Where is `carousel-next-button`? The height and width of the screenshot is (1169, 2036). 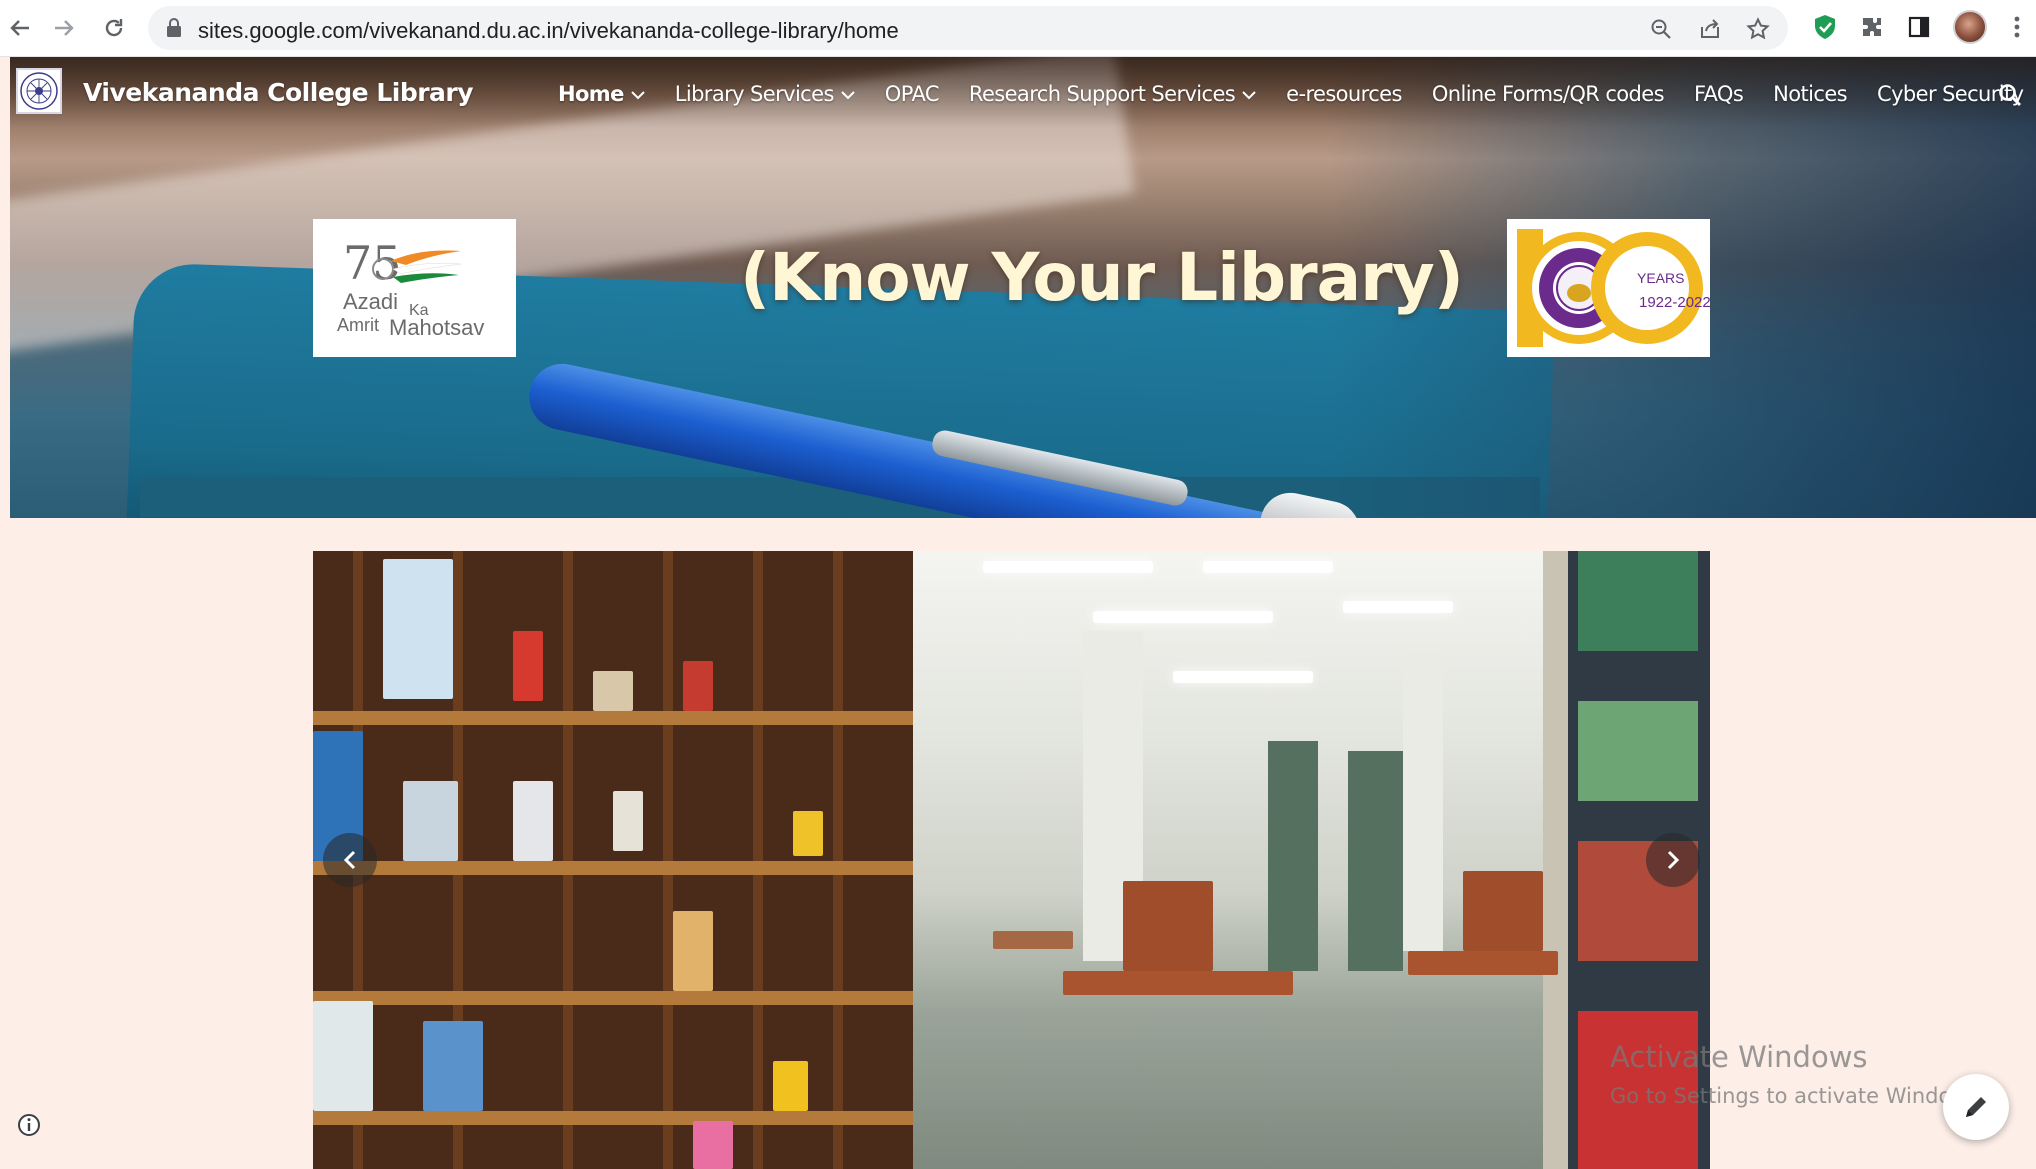 carousel-next-button is located at coordinates (1673, 860).